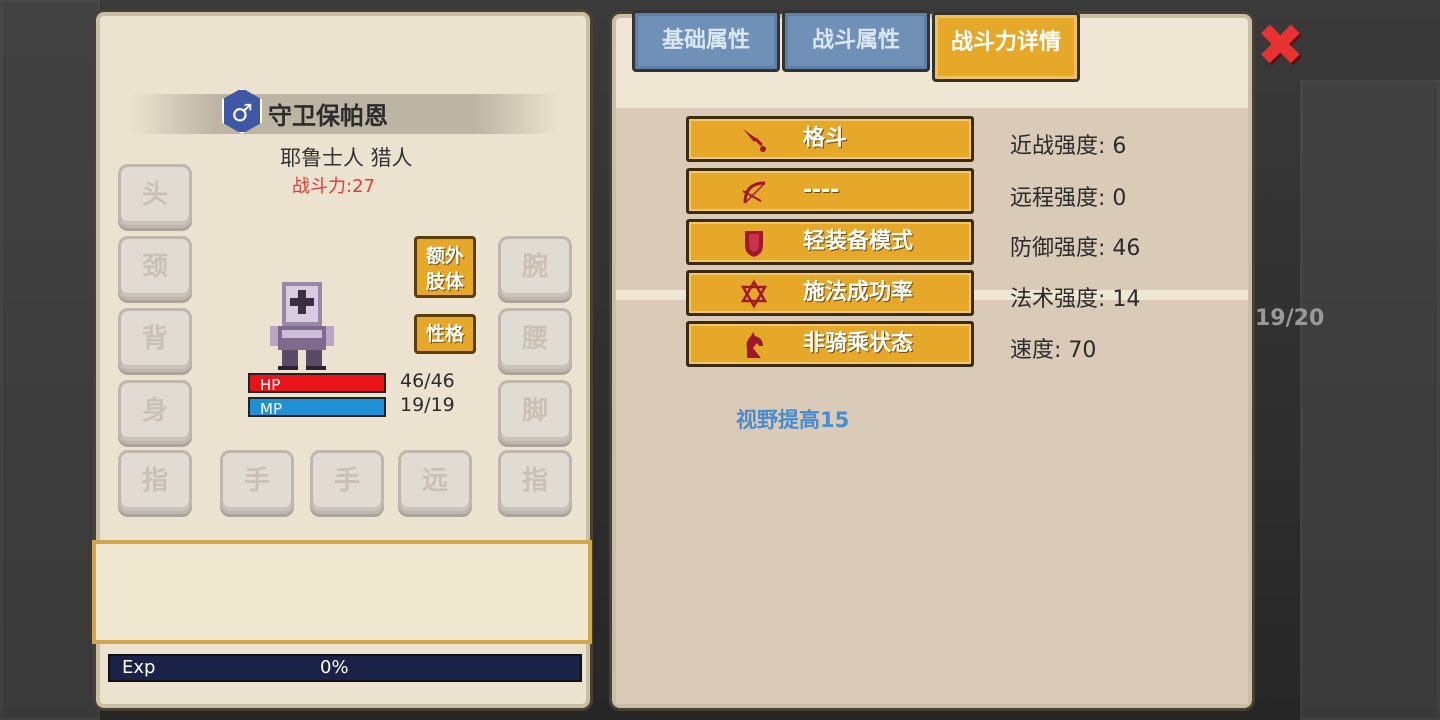 This screenshot has height=720, width=1440. What do you see at coordinates (754, 192) in the screenshot?
I see `bow-icon` at bounding box center [754, 192].